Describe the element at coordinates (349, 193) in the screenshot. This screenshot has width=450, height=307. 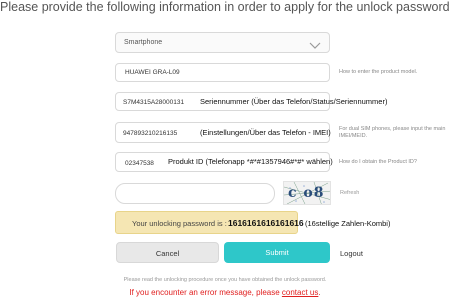
I see `captcha-refresh-link: Refresh` at that location.